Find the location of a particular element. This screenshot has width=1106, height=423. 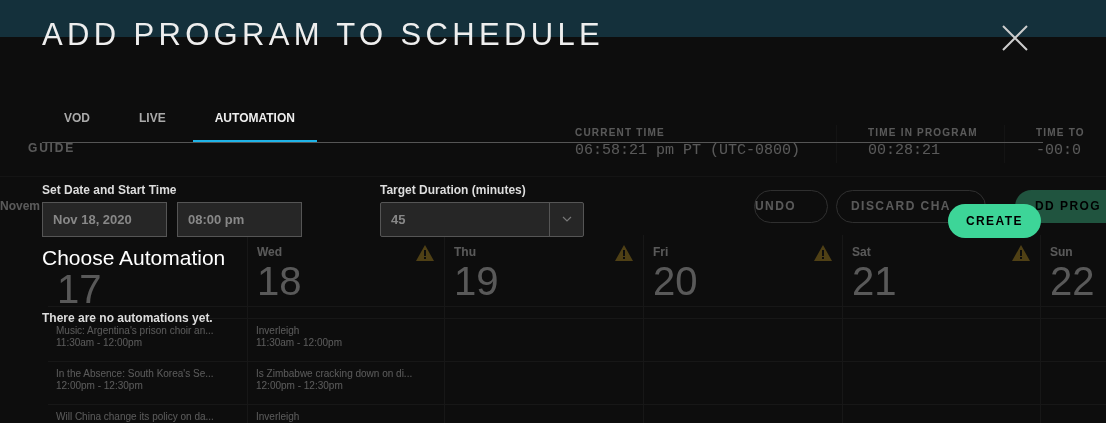

day-number: 19 is located at coordinates (476, 281).